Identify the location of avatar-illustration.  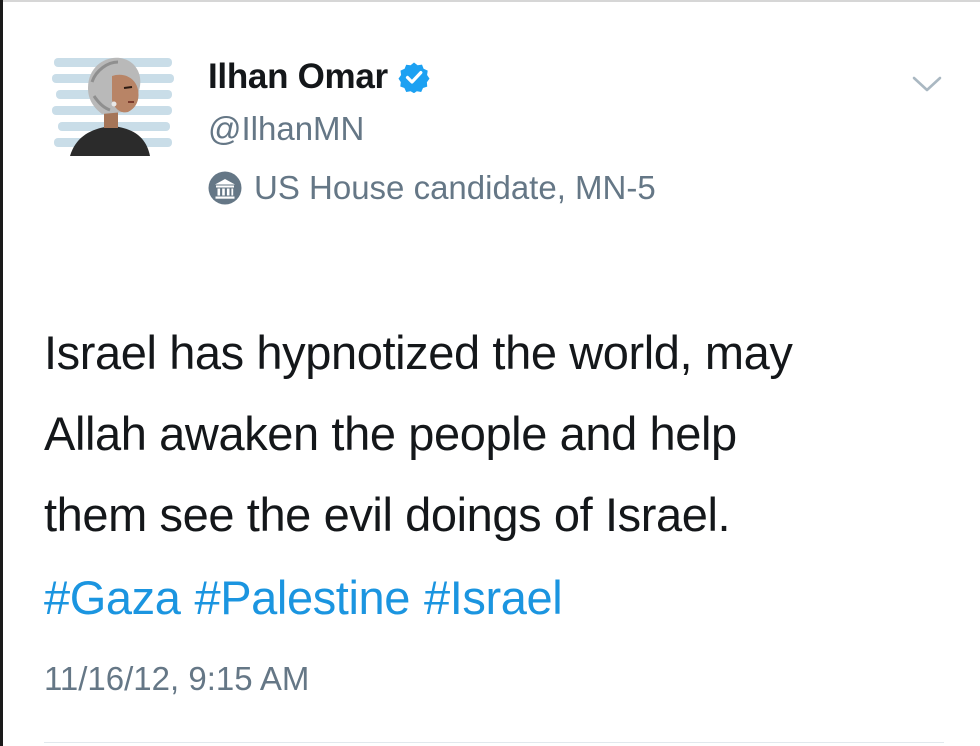
(113, 106).